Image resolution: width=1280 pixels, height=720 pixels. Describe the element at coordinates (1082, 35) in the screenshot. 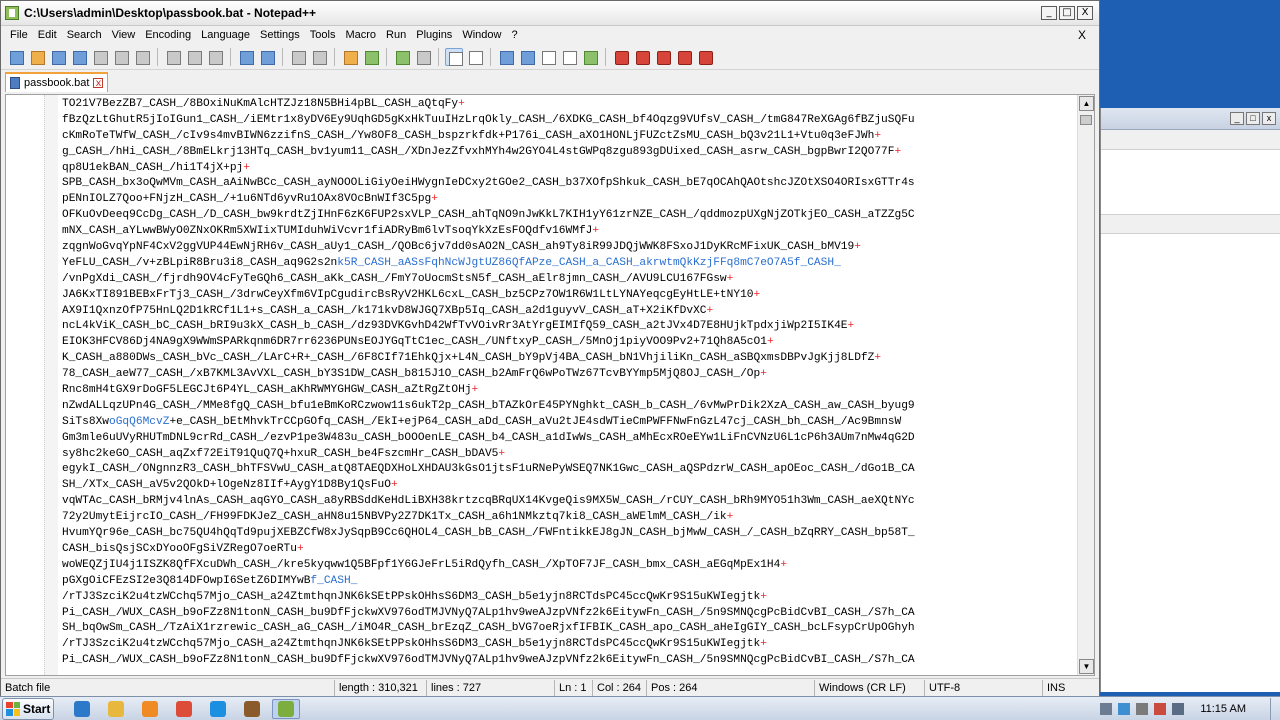

I see `document-close-button: X` at that location.